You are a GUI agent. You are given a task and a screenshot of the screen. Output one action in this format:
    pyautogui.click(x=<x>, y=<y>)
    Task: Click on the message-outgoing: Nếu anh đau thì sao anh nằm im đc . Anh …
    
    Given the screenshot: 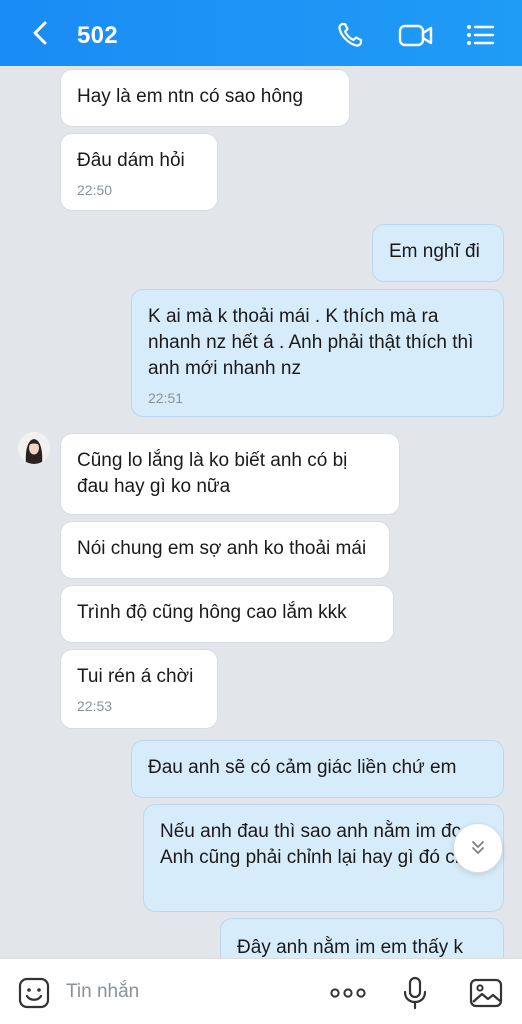 What is the action you would take?
    pyautogui.click(x=323, y=858)
    